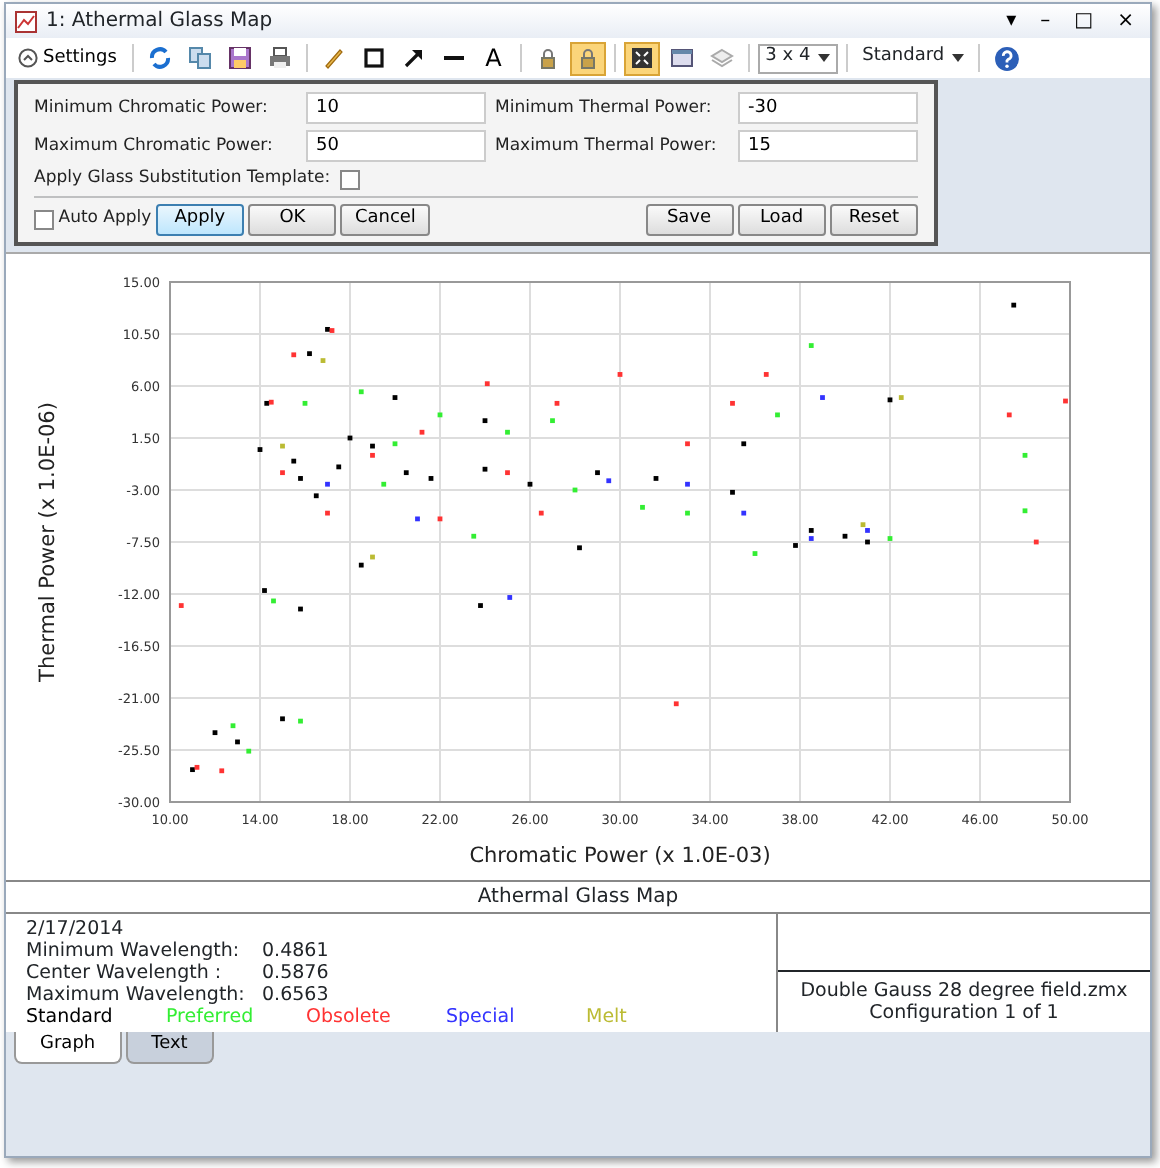 The width and height of the screenshot is (1160, 1168). Describe the element at coordinates (603, 108) in the screenshot. I see `field-label: Minimum Thermal Power:` at that location.